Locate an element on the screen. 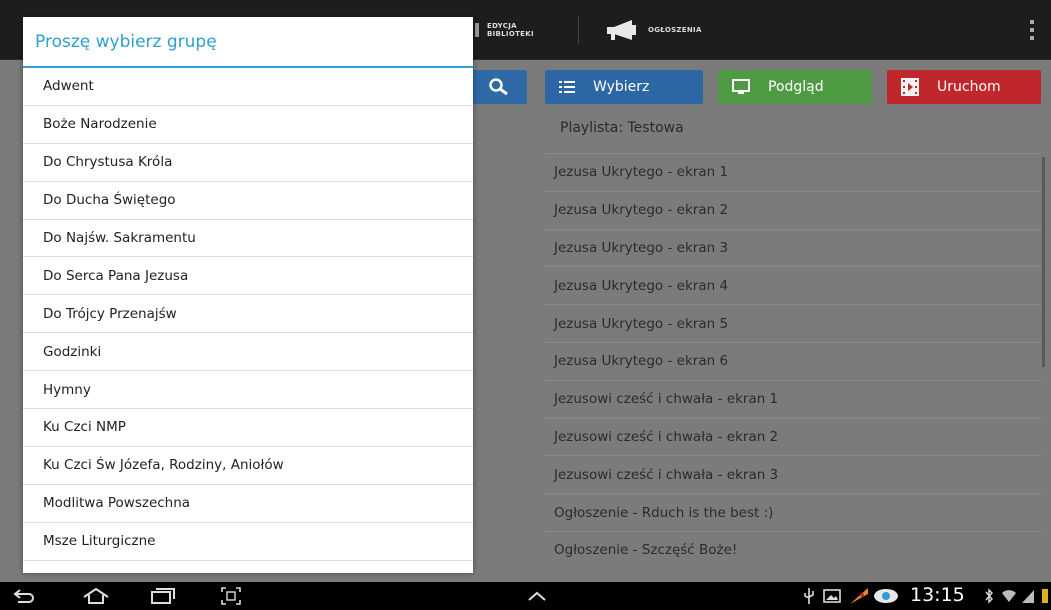 This screenshot has width=1051, height=610. playlist-item: Jezusa Ukrytego - ekran 6 is located at coordinates (793, 360).